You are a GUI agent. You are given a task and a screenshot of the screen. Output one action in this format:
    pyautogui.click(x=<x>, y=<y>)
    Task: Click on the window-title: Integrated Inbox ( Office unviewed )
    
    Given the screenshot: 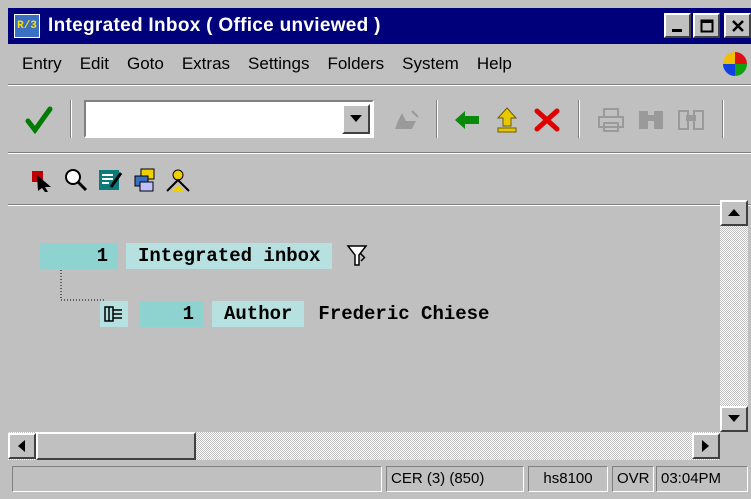 What is the action you would take?
    pyautogui.click(x=214, y=25)
    